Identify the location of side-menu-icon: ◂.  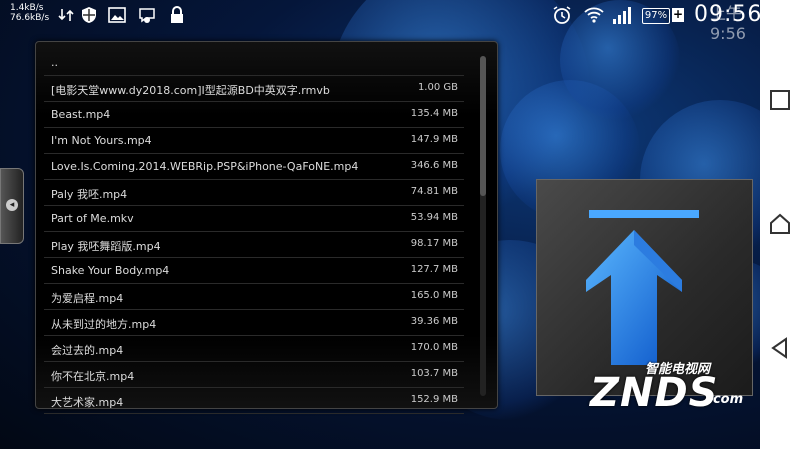
(12, 205).